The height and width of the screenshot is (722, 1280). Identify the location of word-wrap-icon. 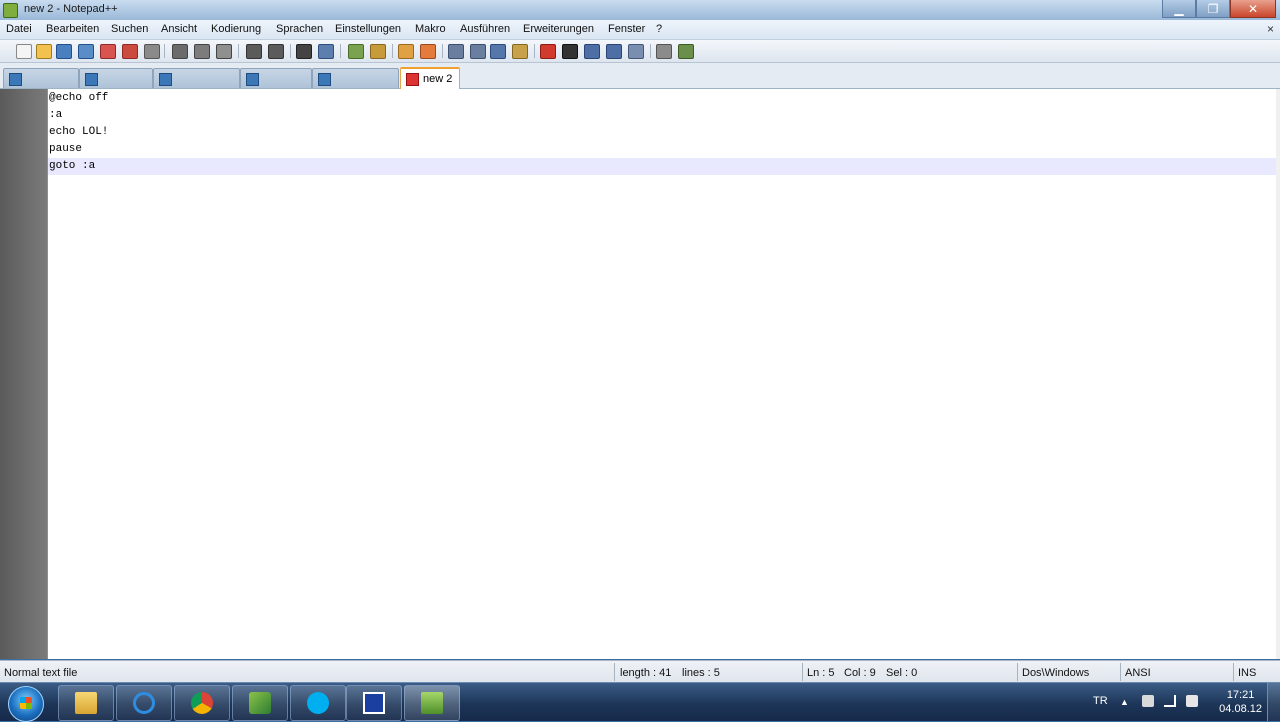
(456, 51).